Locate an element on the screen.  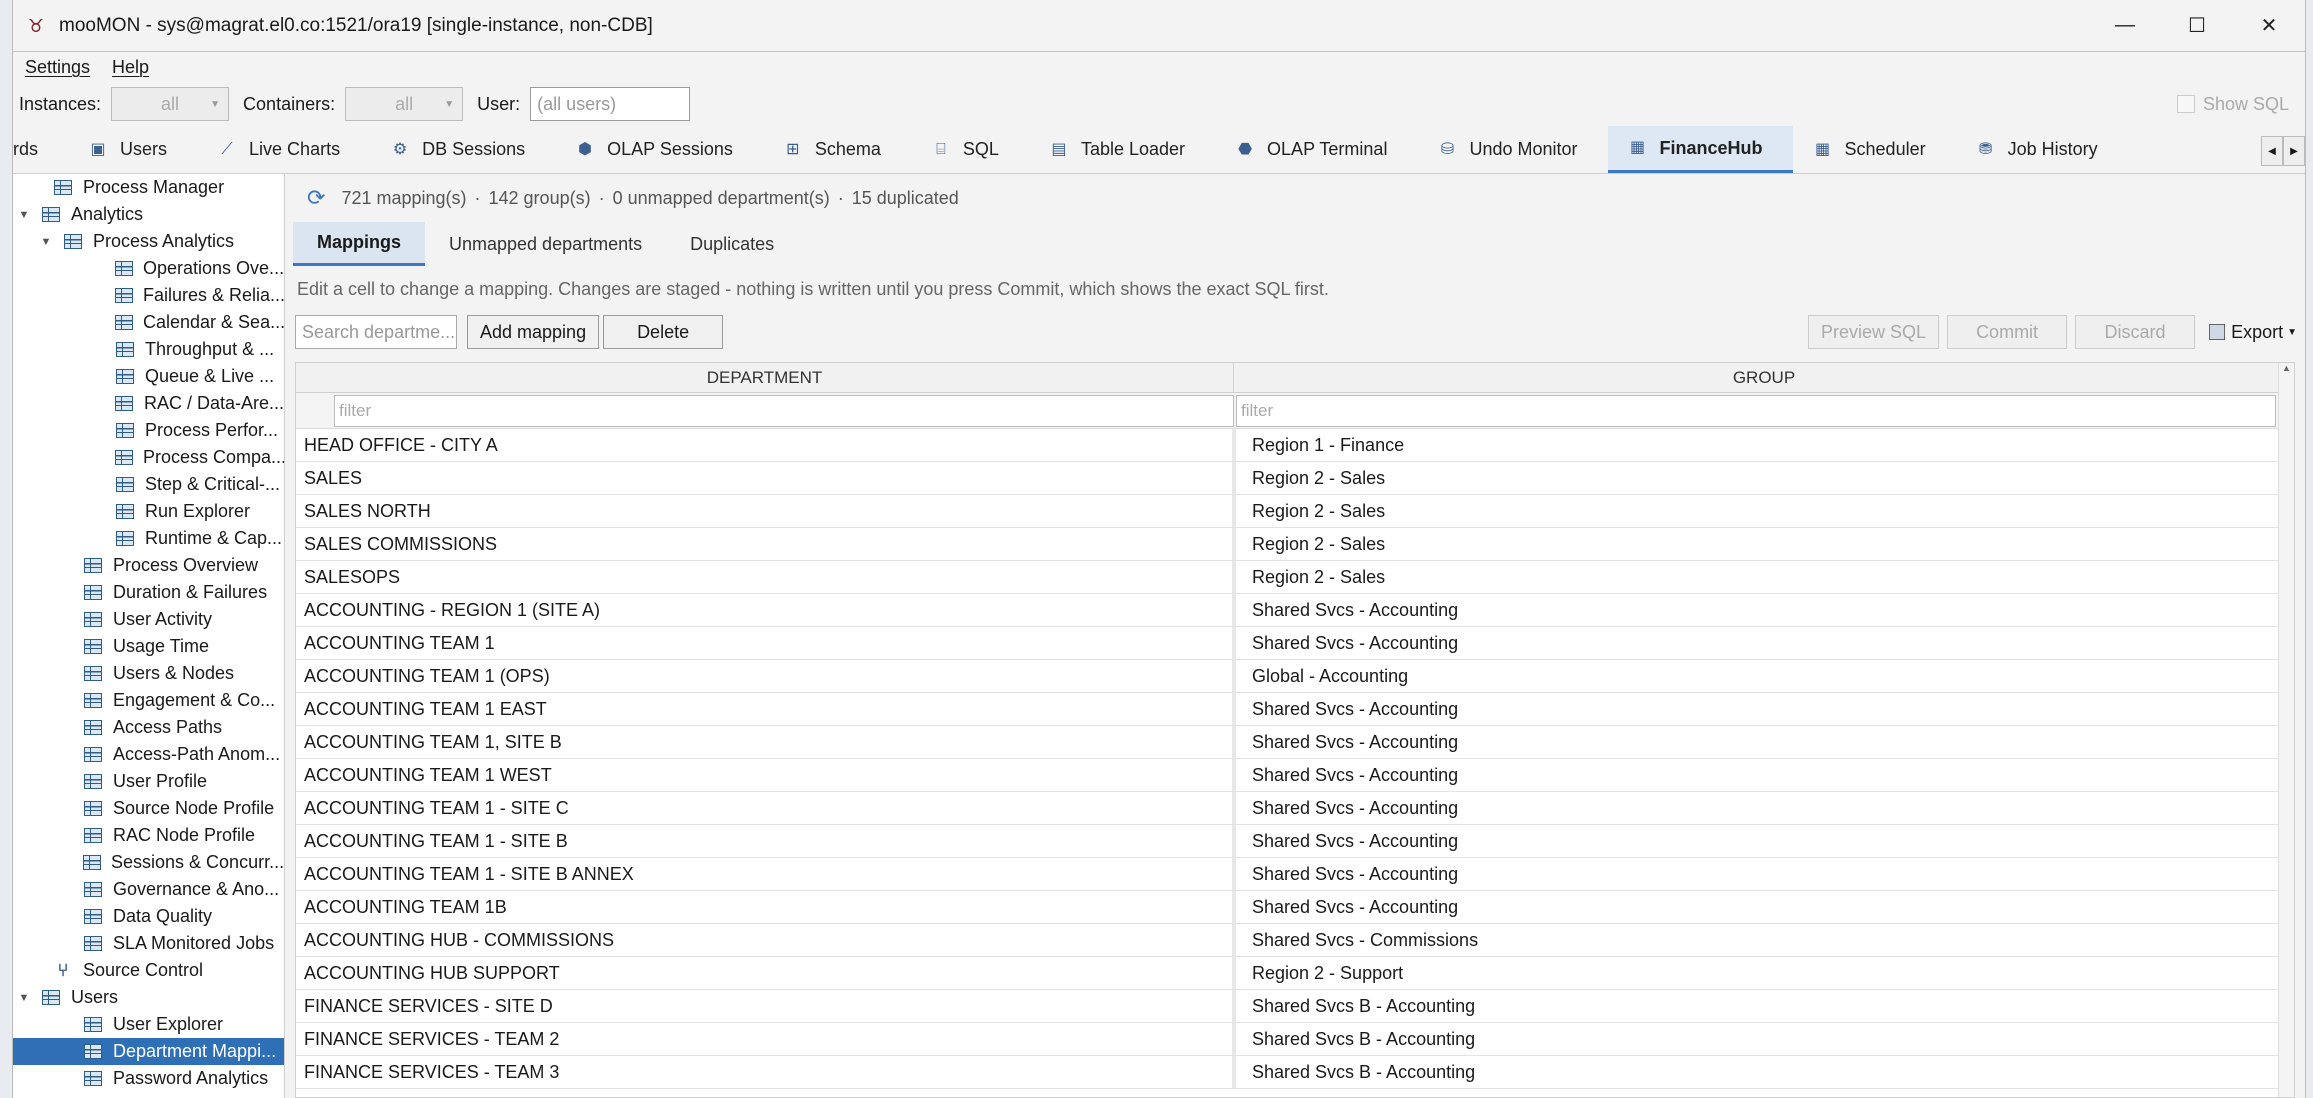
tree-item: Password Analytics is located at coordinates (148, 1078).